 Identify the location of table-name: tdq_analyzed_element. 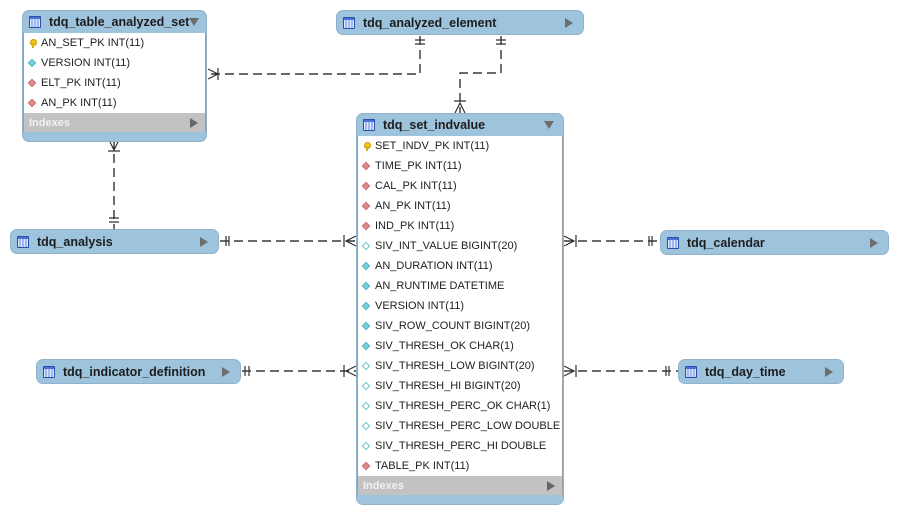
(430, 22).